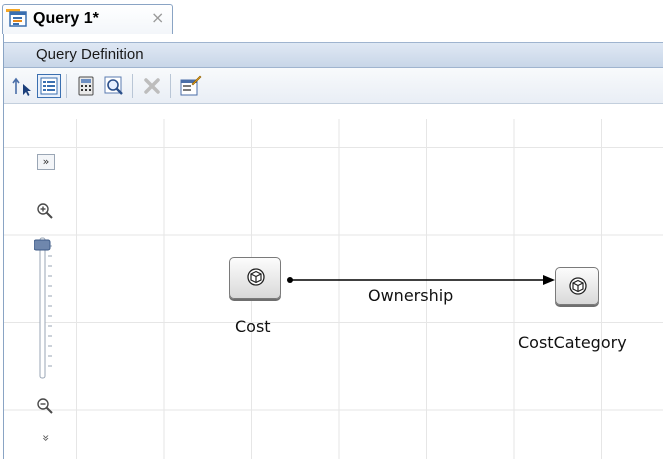  Describe the element at coordinates (253, 326) in the screenshot. I see `node-label-cost: Cost` at that location.